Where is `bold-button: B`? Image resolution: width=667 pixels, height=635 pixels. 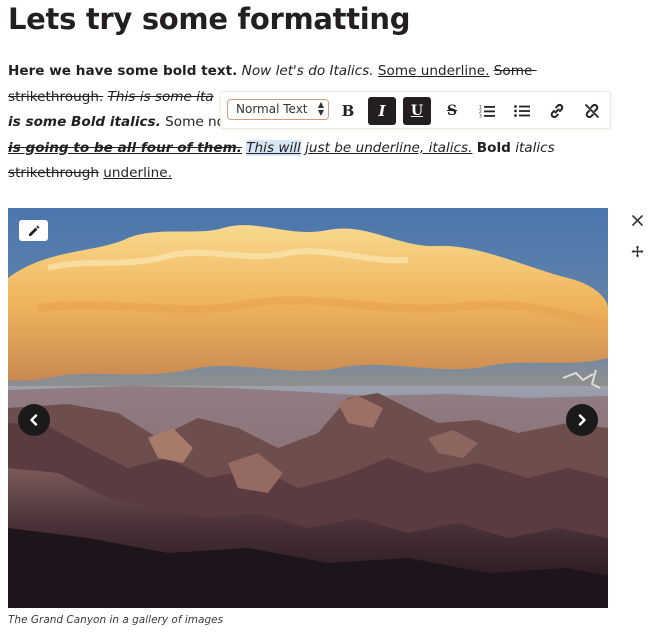
bold-button: B is located at coordinates (348, 111).